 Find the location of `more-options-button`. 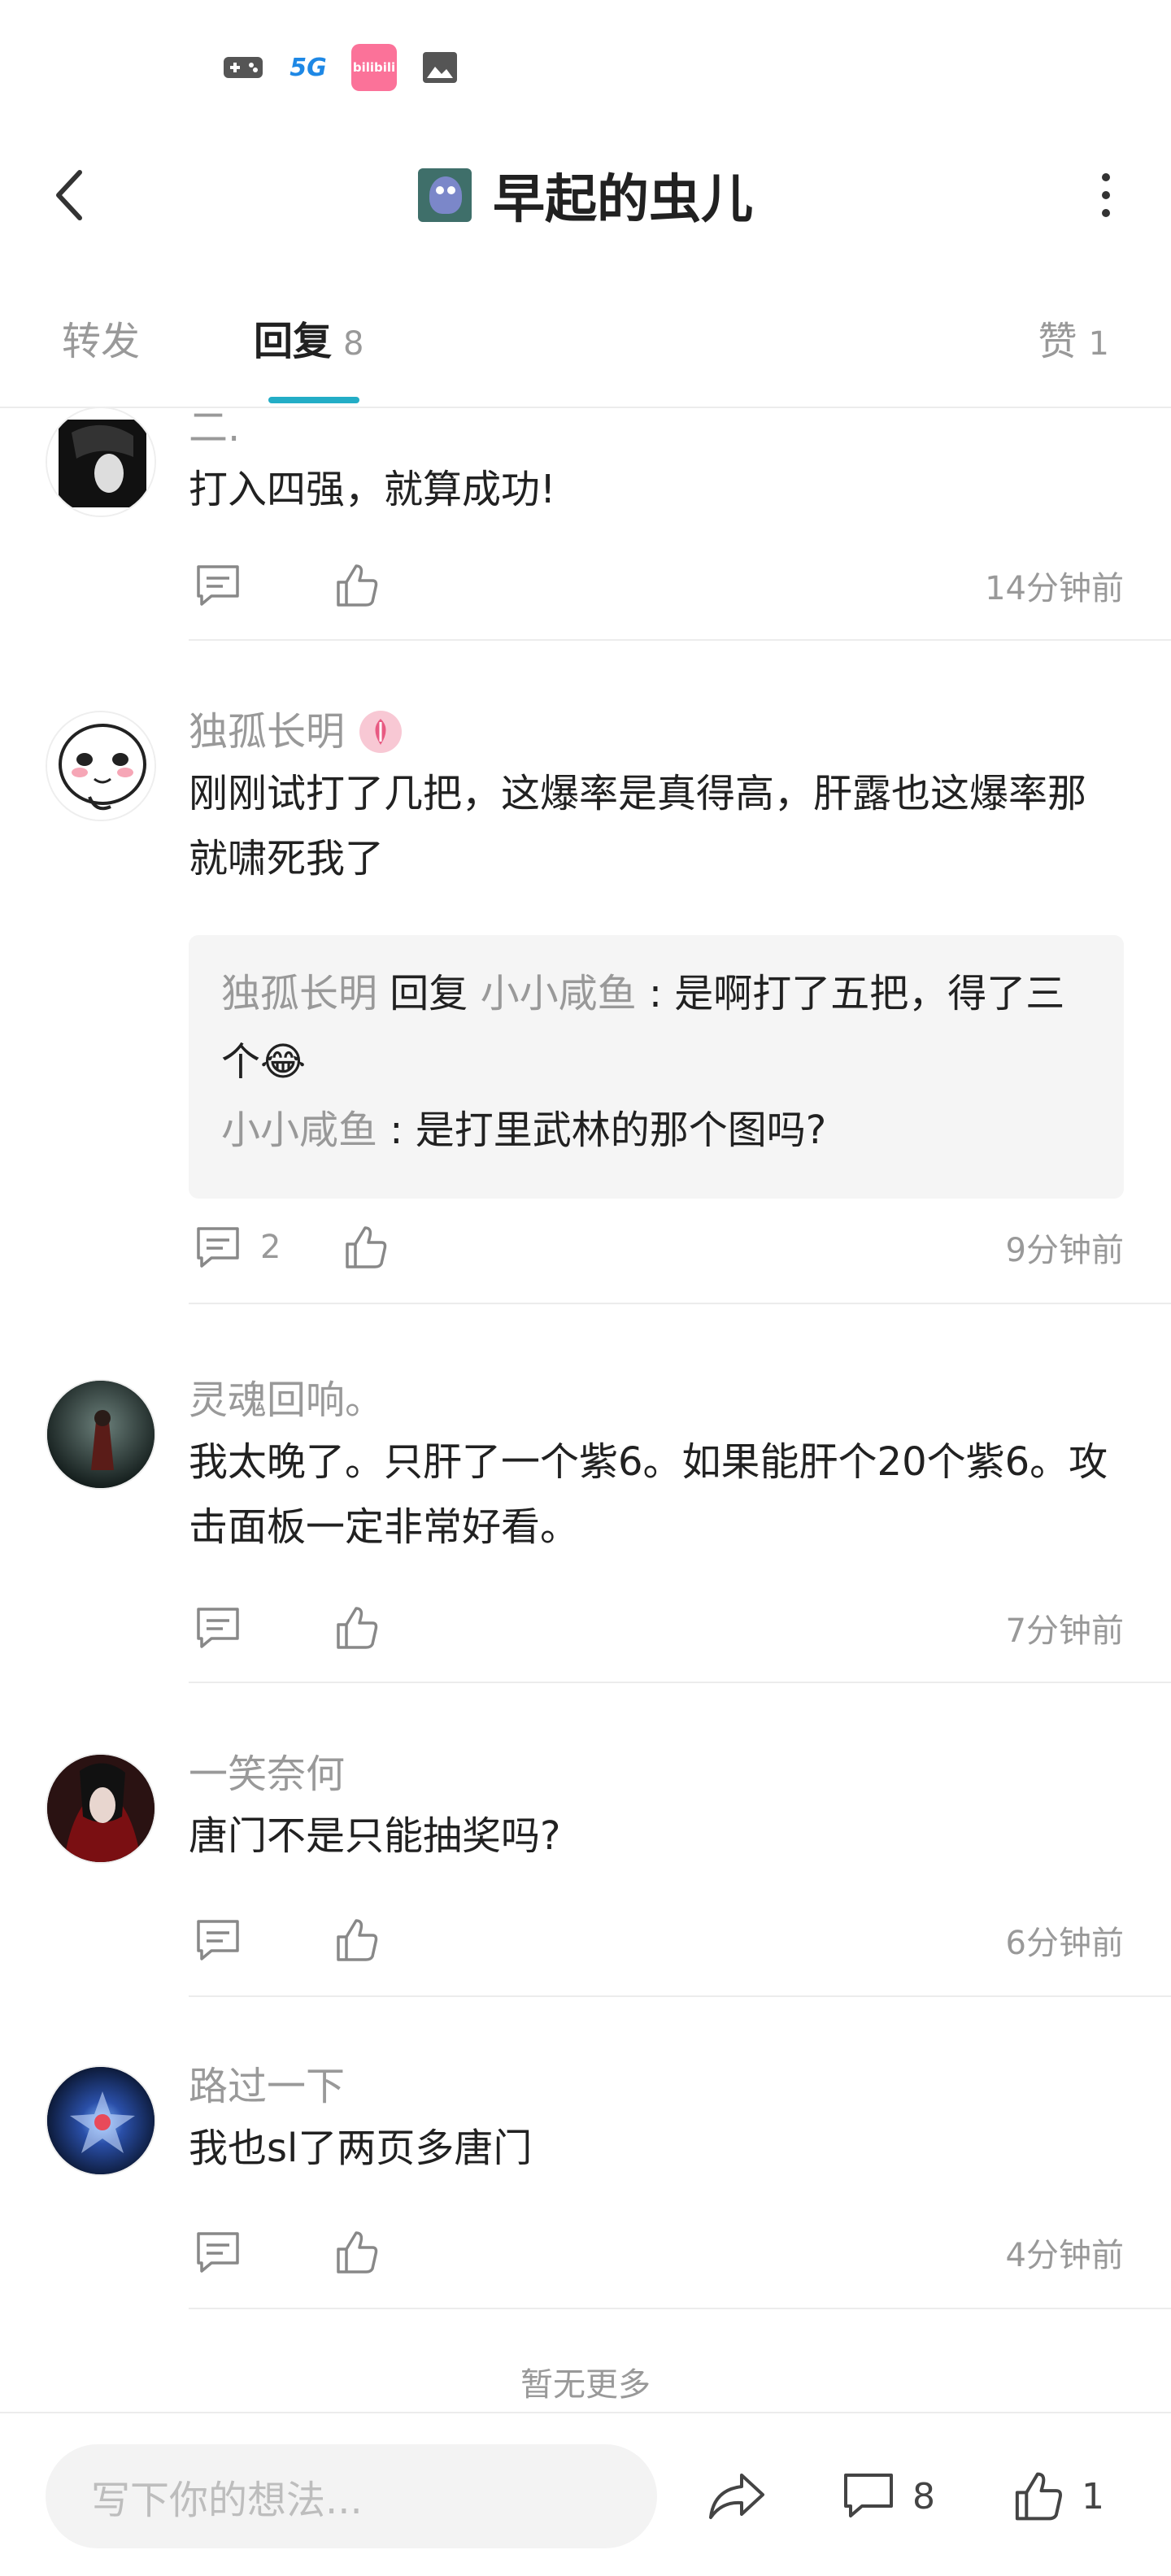

more-options-button is located at coordinates (1105, 196).